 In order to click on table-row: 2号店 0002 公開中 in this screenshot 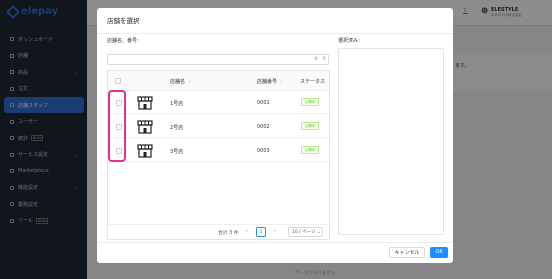, I will do `click(218, 126)`.